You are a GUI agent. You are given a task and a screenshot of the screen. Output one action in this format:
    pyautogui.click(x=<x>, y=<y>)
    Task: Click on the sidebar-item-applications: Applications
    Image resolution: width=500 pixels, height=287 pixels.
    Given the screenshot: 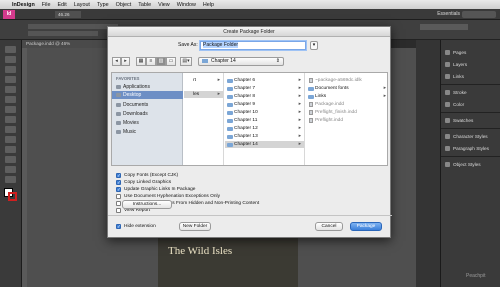 What is the action you would take?
    pyautogui.click(x=147, y=87)
    